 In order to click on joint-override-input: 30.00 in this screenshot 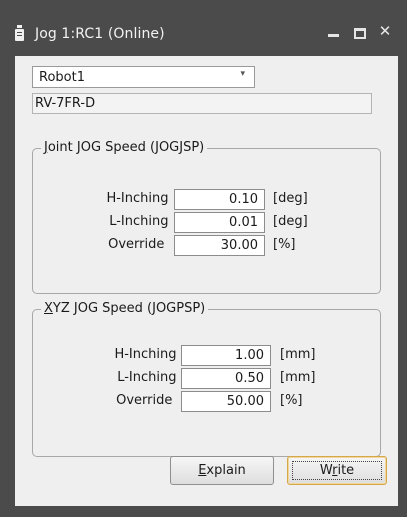, I will do `click(219, 245)`.